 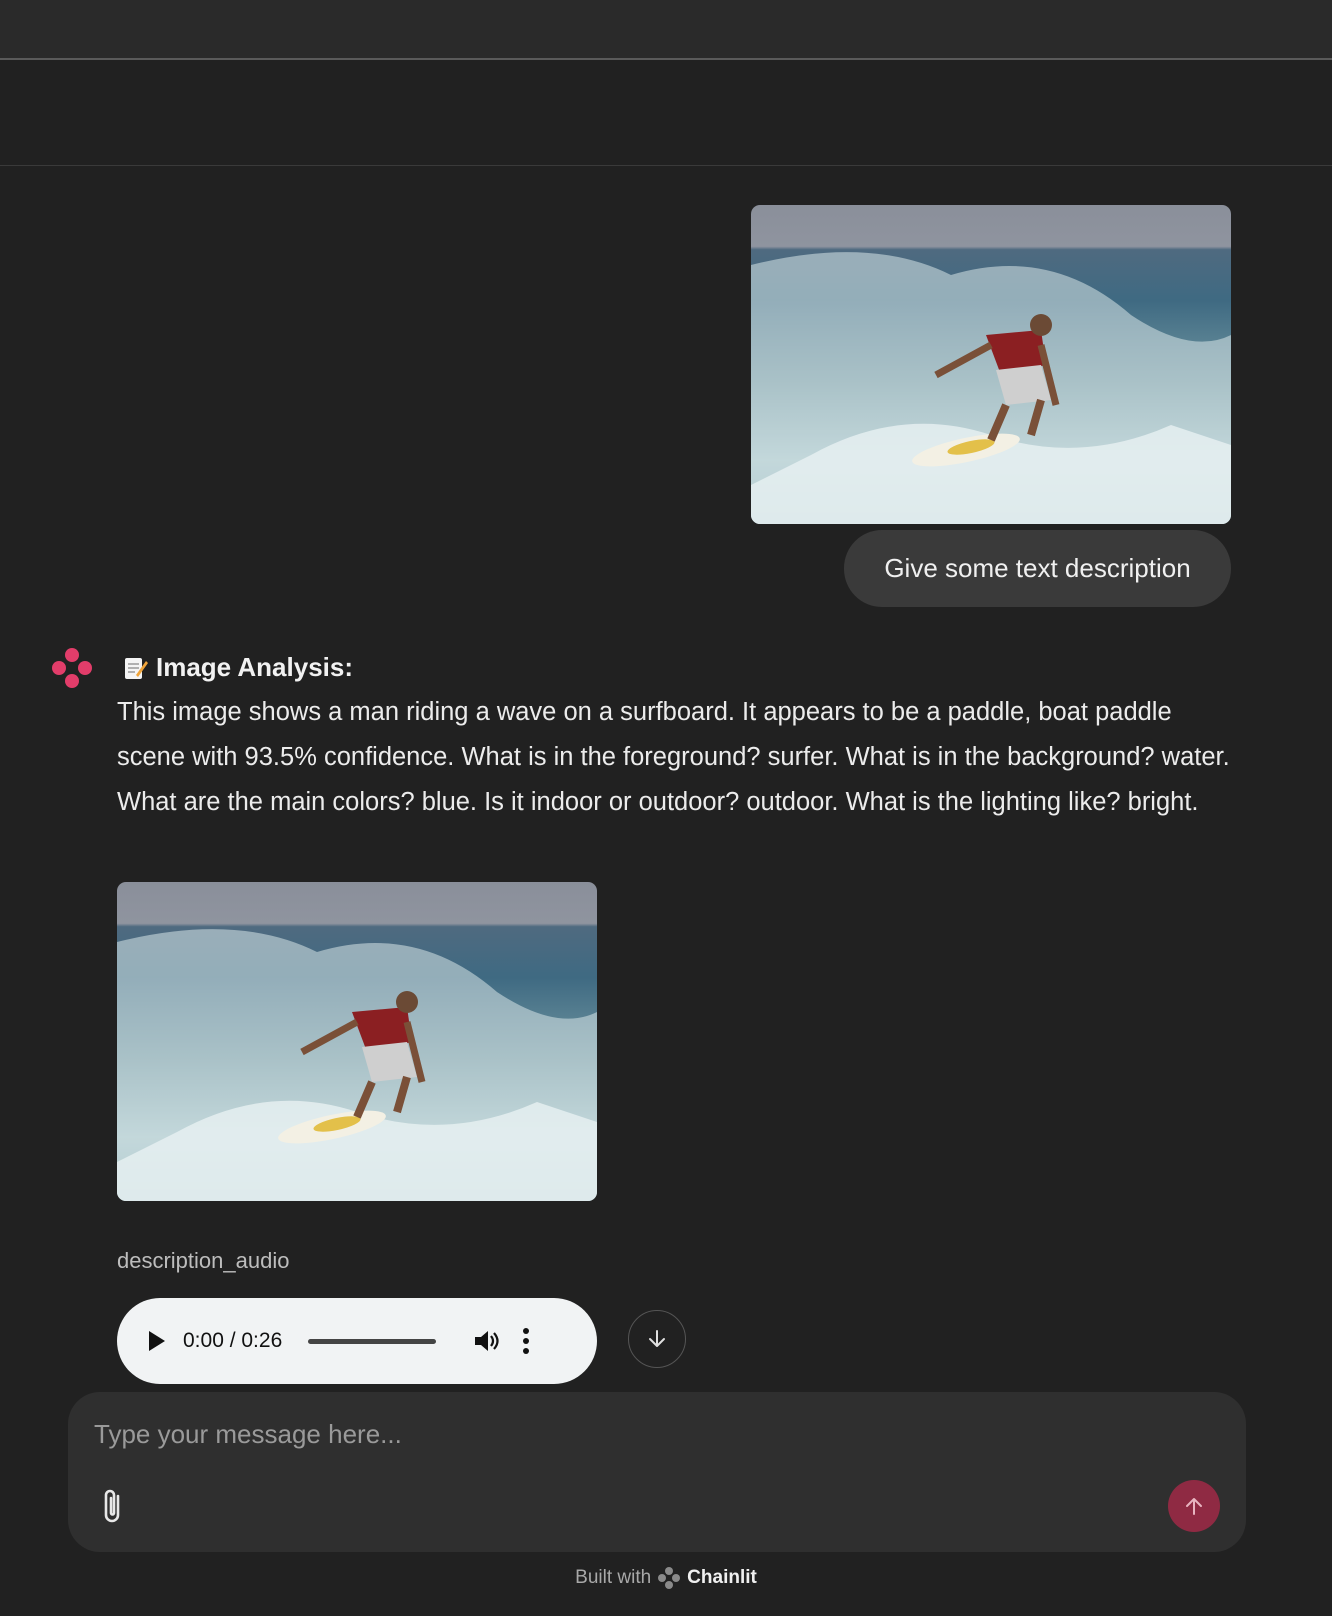 I want to click on paperclip-icon, so click(x=113, y=1506).